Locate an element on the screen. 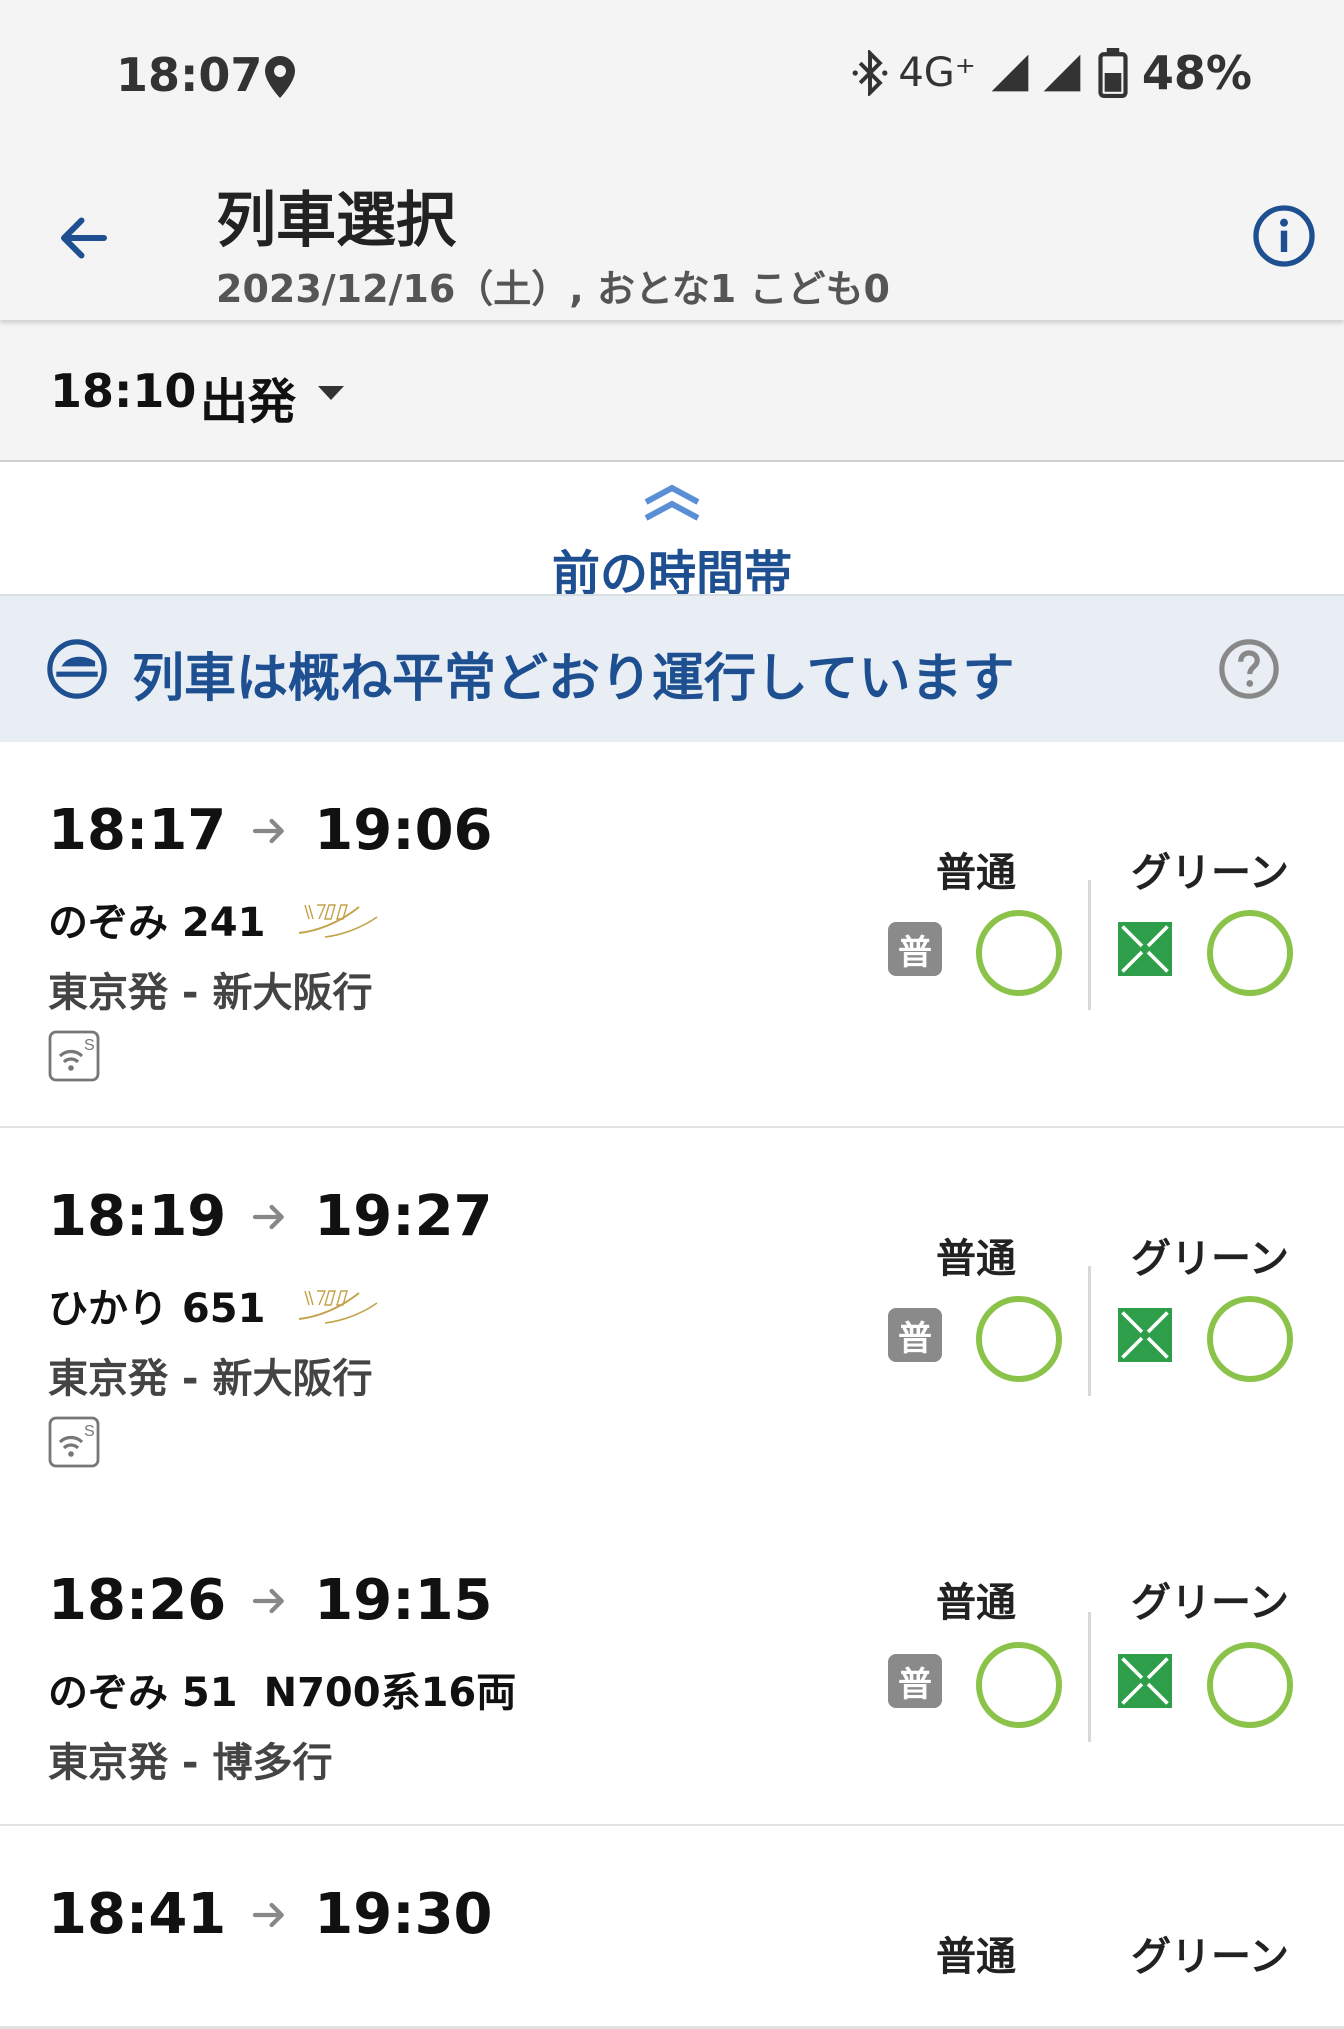  train-name-row: のぞみ 241 is located at coordinates (214, 919).